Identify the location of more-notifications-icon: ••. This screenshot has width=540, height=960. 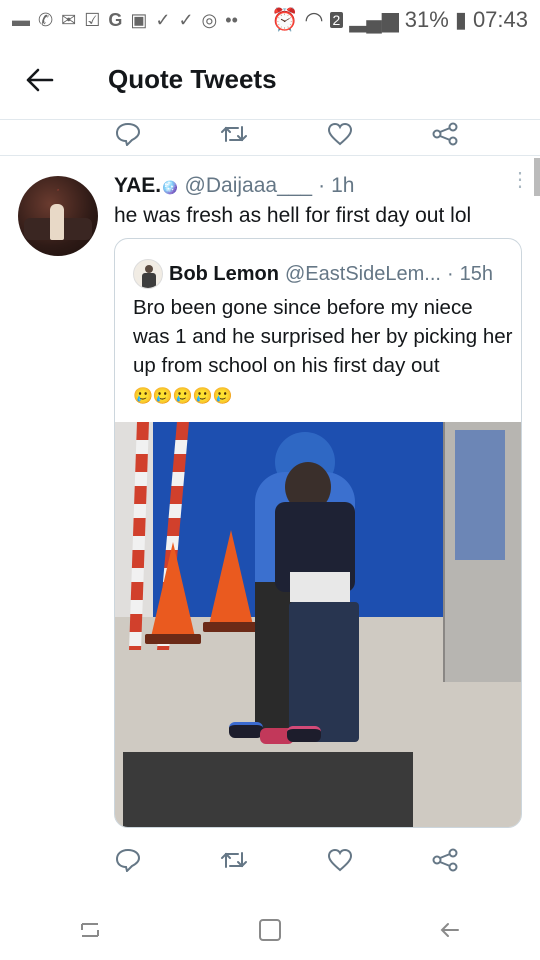
(231, 19).